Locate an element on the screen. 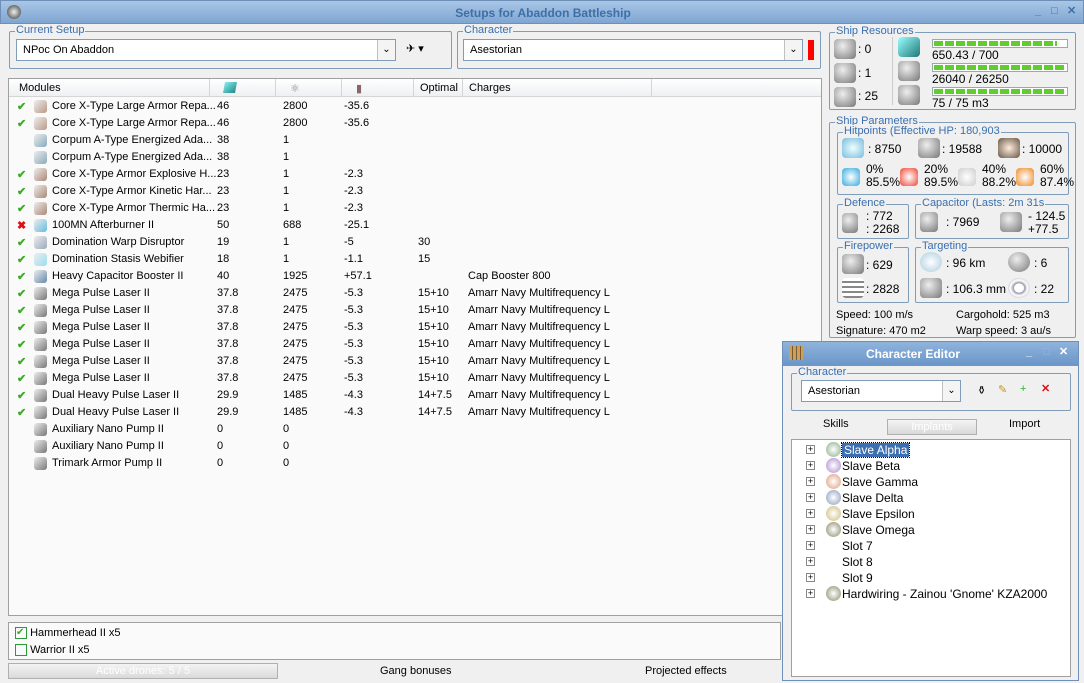 This screenshot has width=1084, height=683. editor-character-select: Asestorian ⌄ is located at coordinates (881, 391).